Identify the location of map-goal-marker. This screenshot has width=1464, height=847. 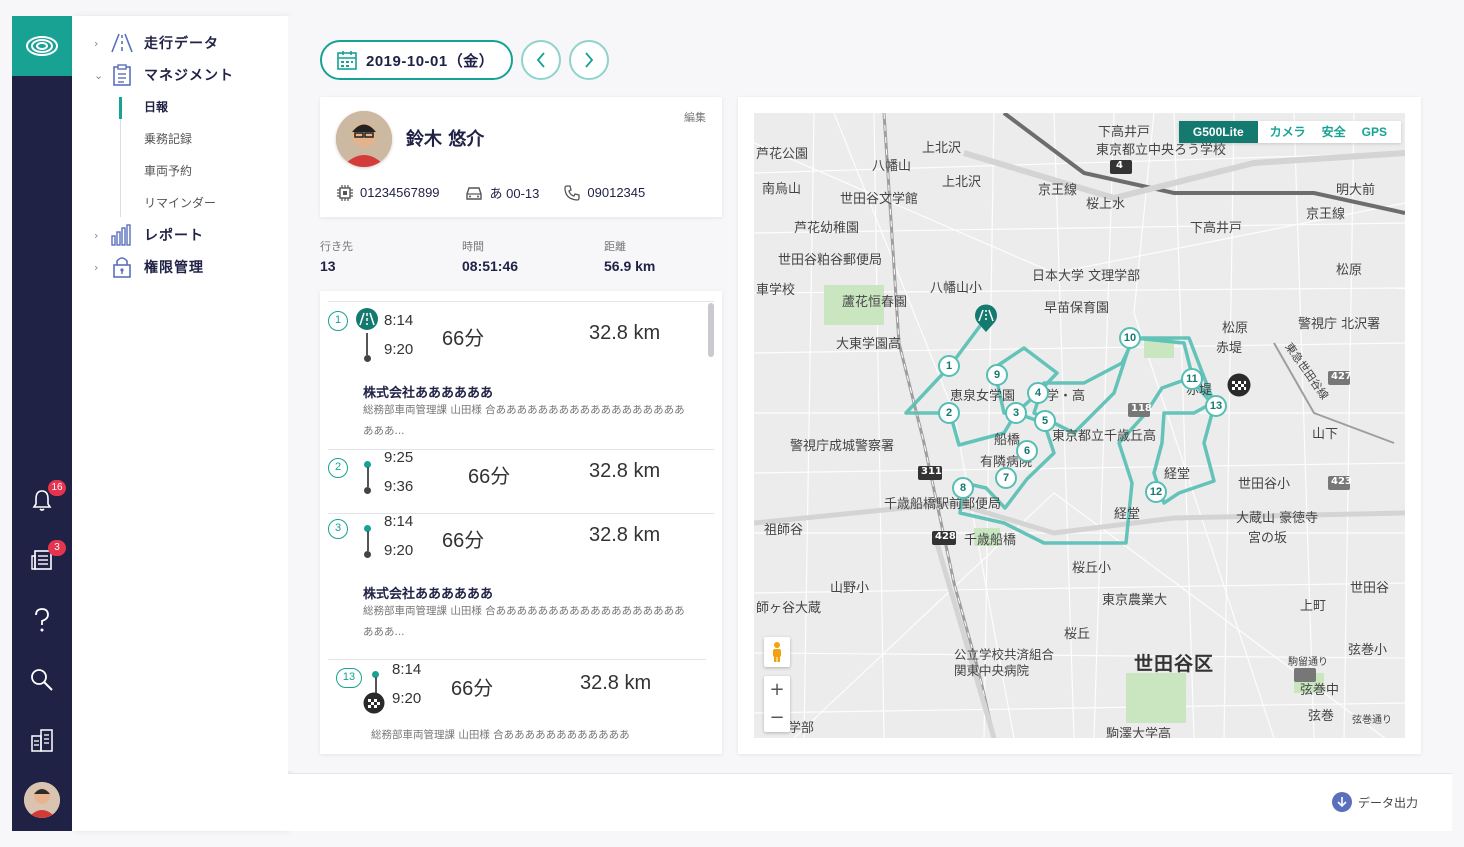
(1239, 385).